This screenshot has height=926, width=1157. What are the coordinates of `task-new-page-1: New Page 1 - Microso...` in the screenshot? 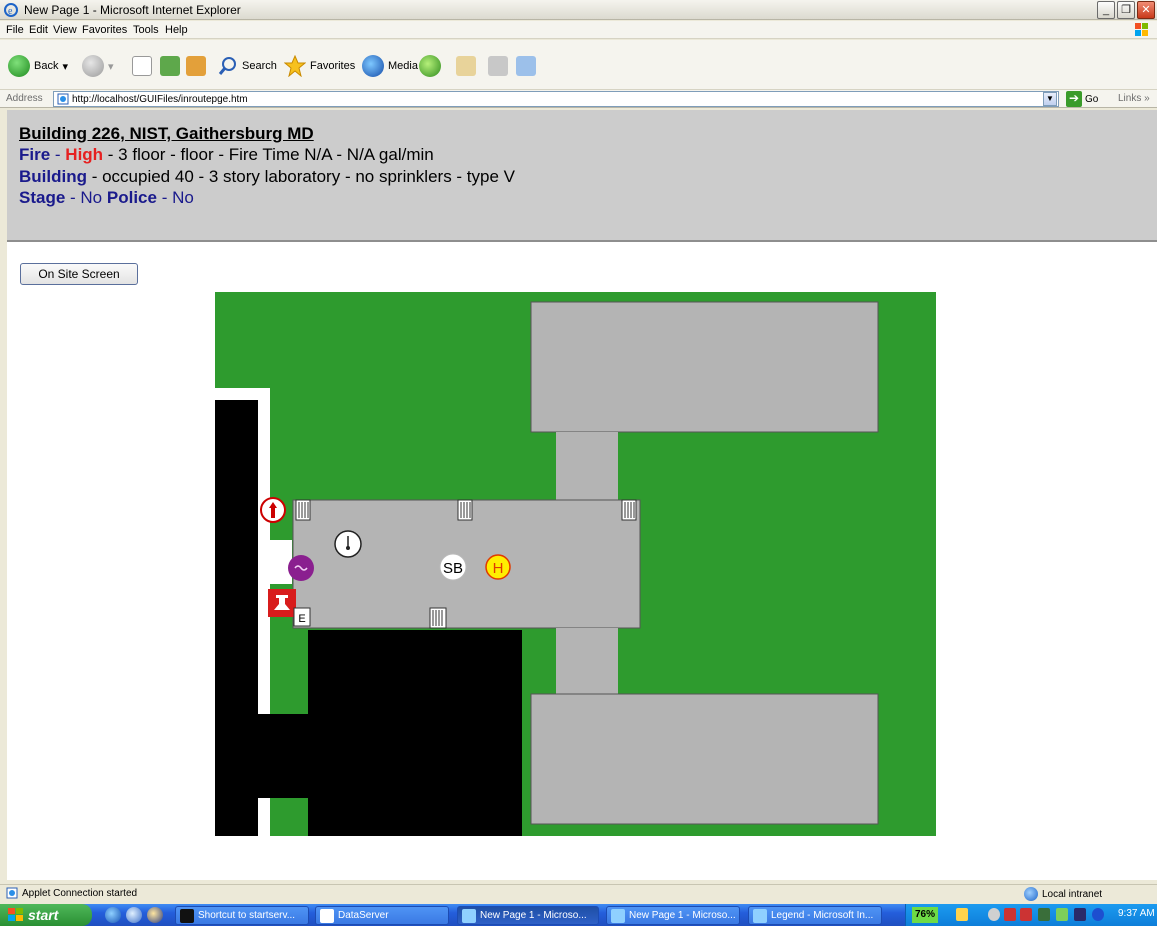 It's located at (673, 915).